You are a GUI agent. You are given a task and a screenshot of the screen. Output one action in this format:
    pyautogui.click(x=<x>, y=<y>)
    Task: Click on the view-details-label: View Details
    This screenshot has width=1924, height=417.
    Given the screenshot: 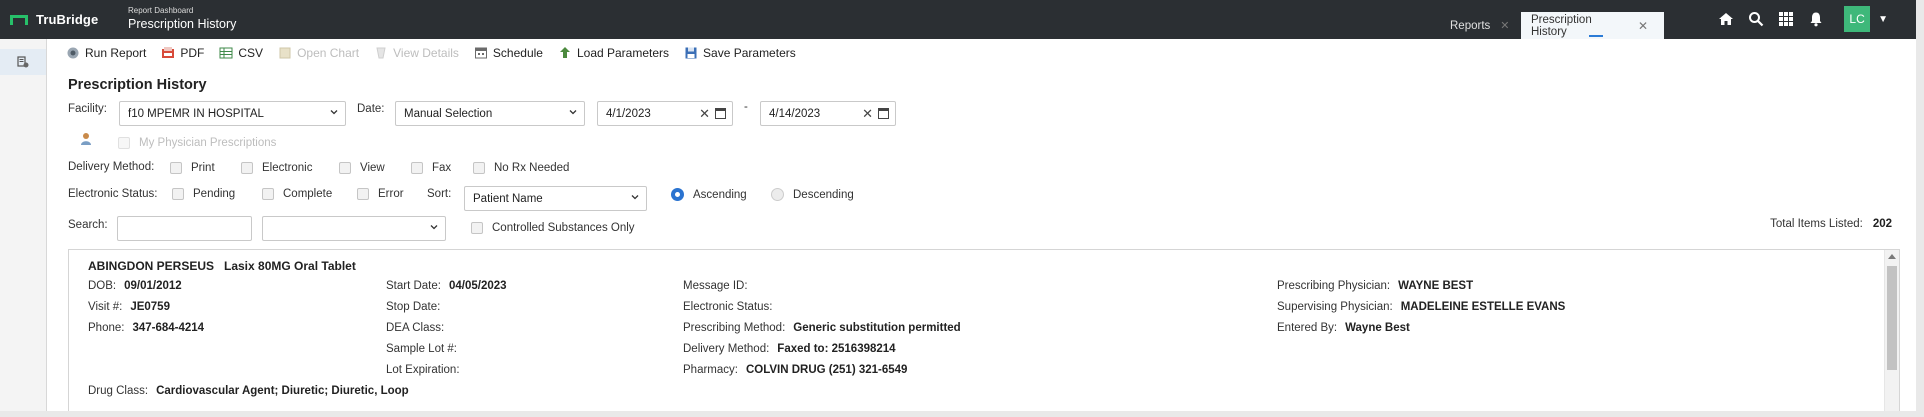 What is the action you would take?
    pyautogui.click(x=426, y=53)
    